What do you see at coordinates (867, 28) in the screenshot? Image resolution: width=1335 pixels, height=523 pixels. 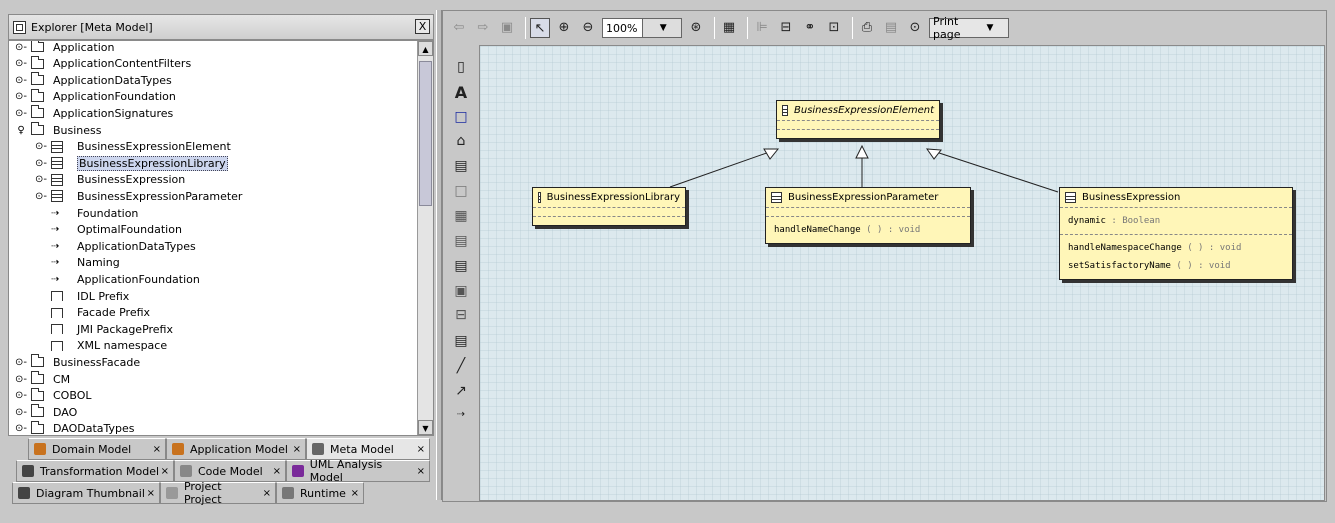 I see `print-icon: ⎙` at bounding box center [867, 28].